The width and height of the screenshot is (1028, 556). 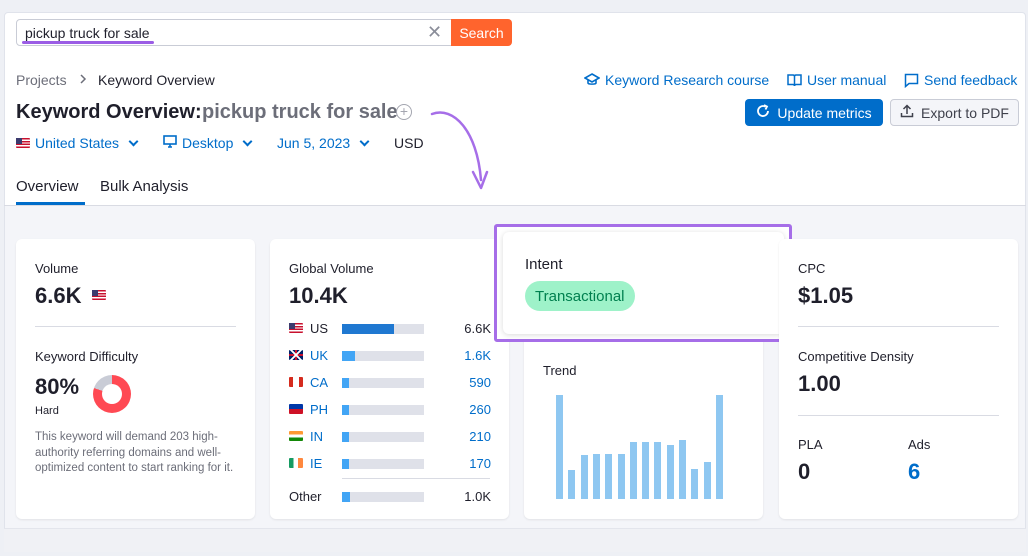 I want to click on country-row: CA 590, so click(x=390, y=382).